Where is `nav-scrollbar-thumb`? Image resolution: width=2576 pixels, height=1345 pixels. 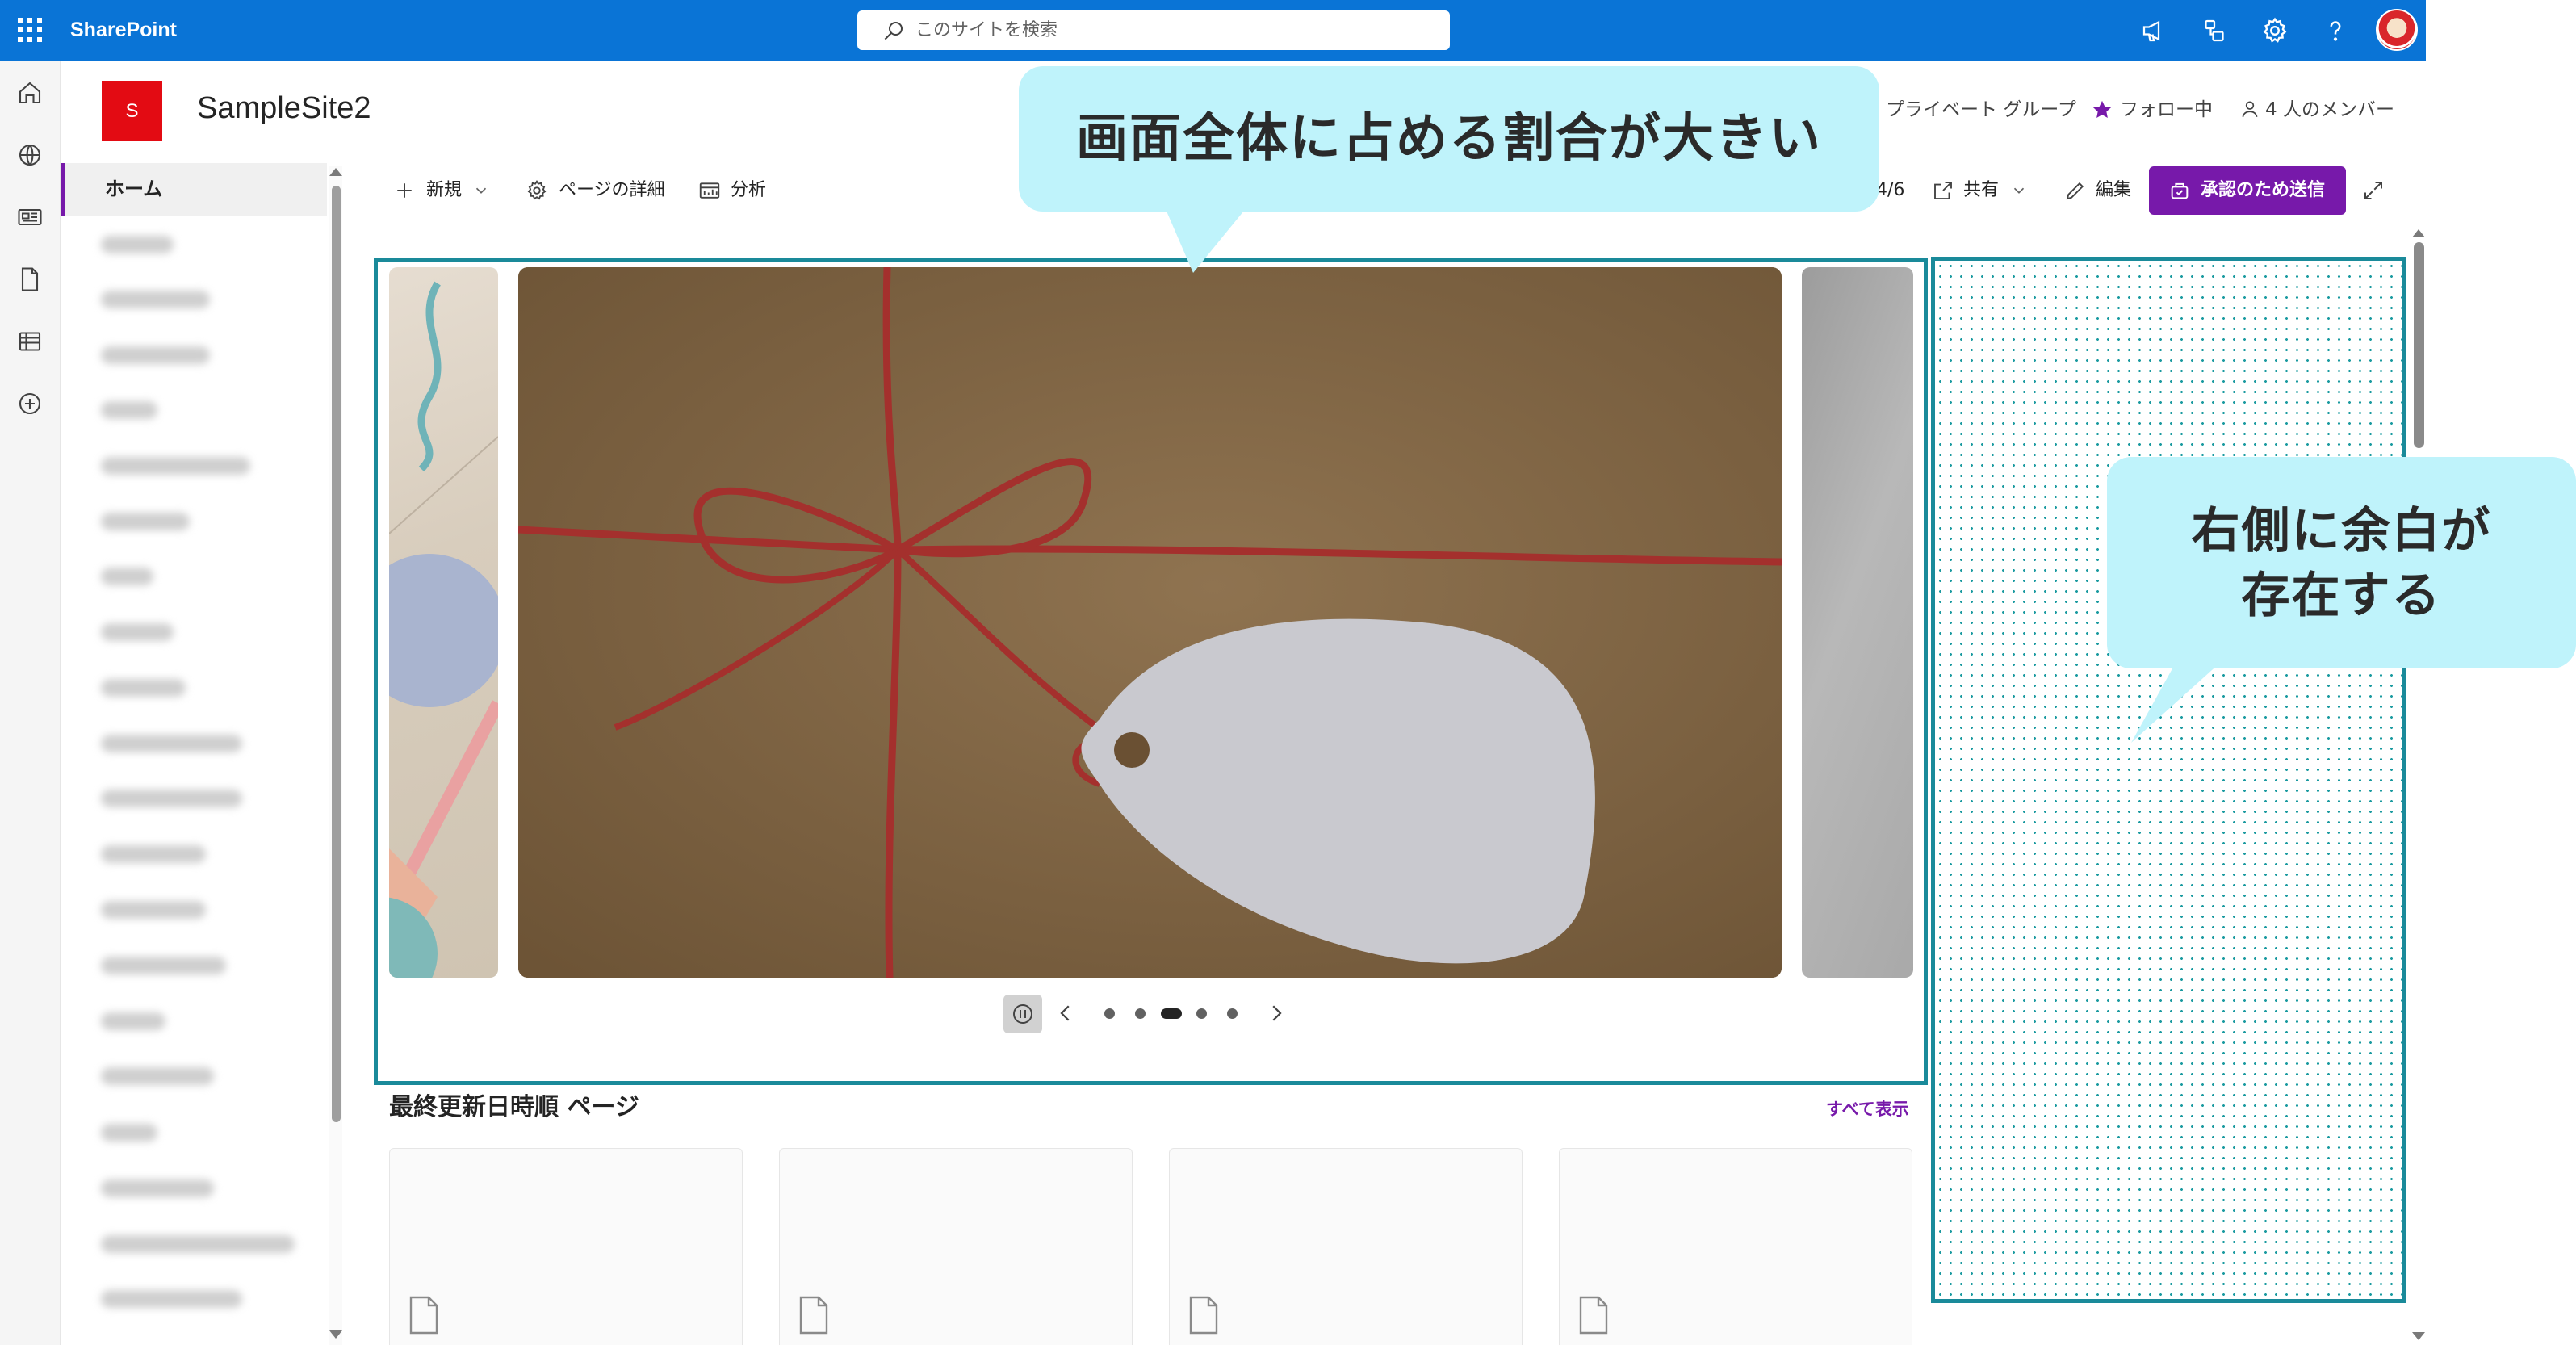
nav-scrollbar-thumb is located at coordinates (336, 654).